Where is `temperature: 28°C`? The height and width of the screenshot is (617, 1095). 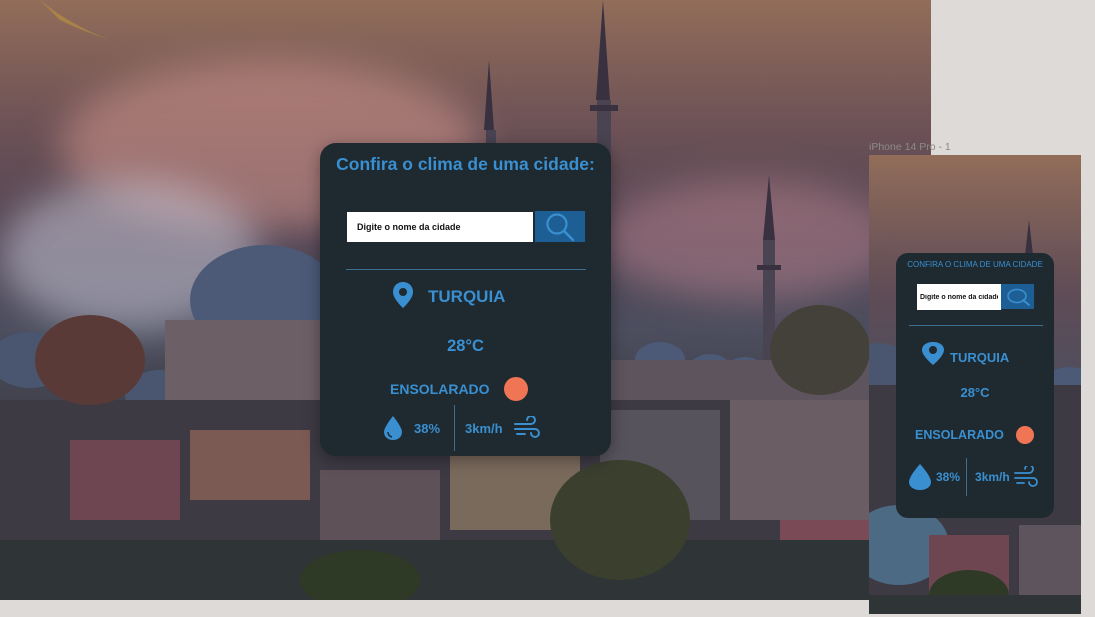
temperature: 28°C is located at coordinates (465, 346).